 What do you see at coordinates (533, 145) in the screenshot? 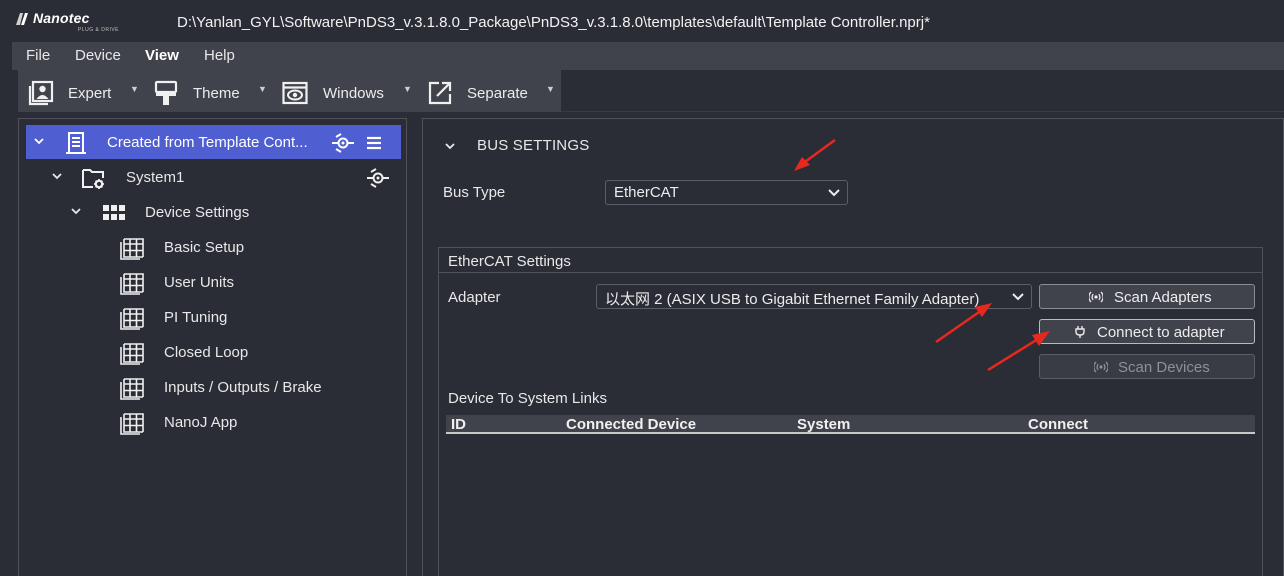
I see `section-title-bus-settings: BUS SETTINGS` at bounding box center [533, 145].